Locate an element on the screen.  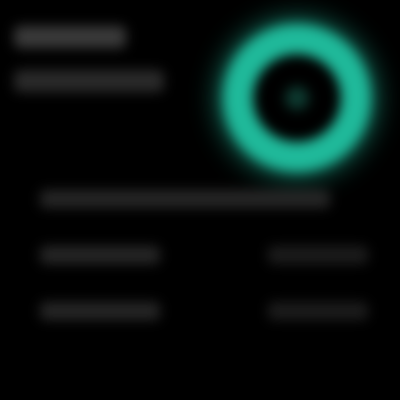
page-subtitle is located at coordinates (89, 81).